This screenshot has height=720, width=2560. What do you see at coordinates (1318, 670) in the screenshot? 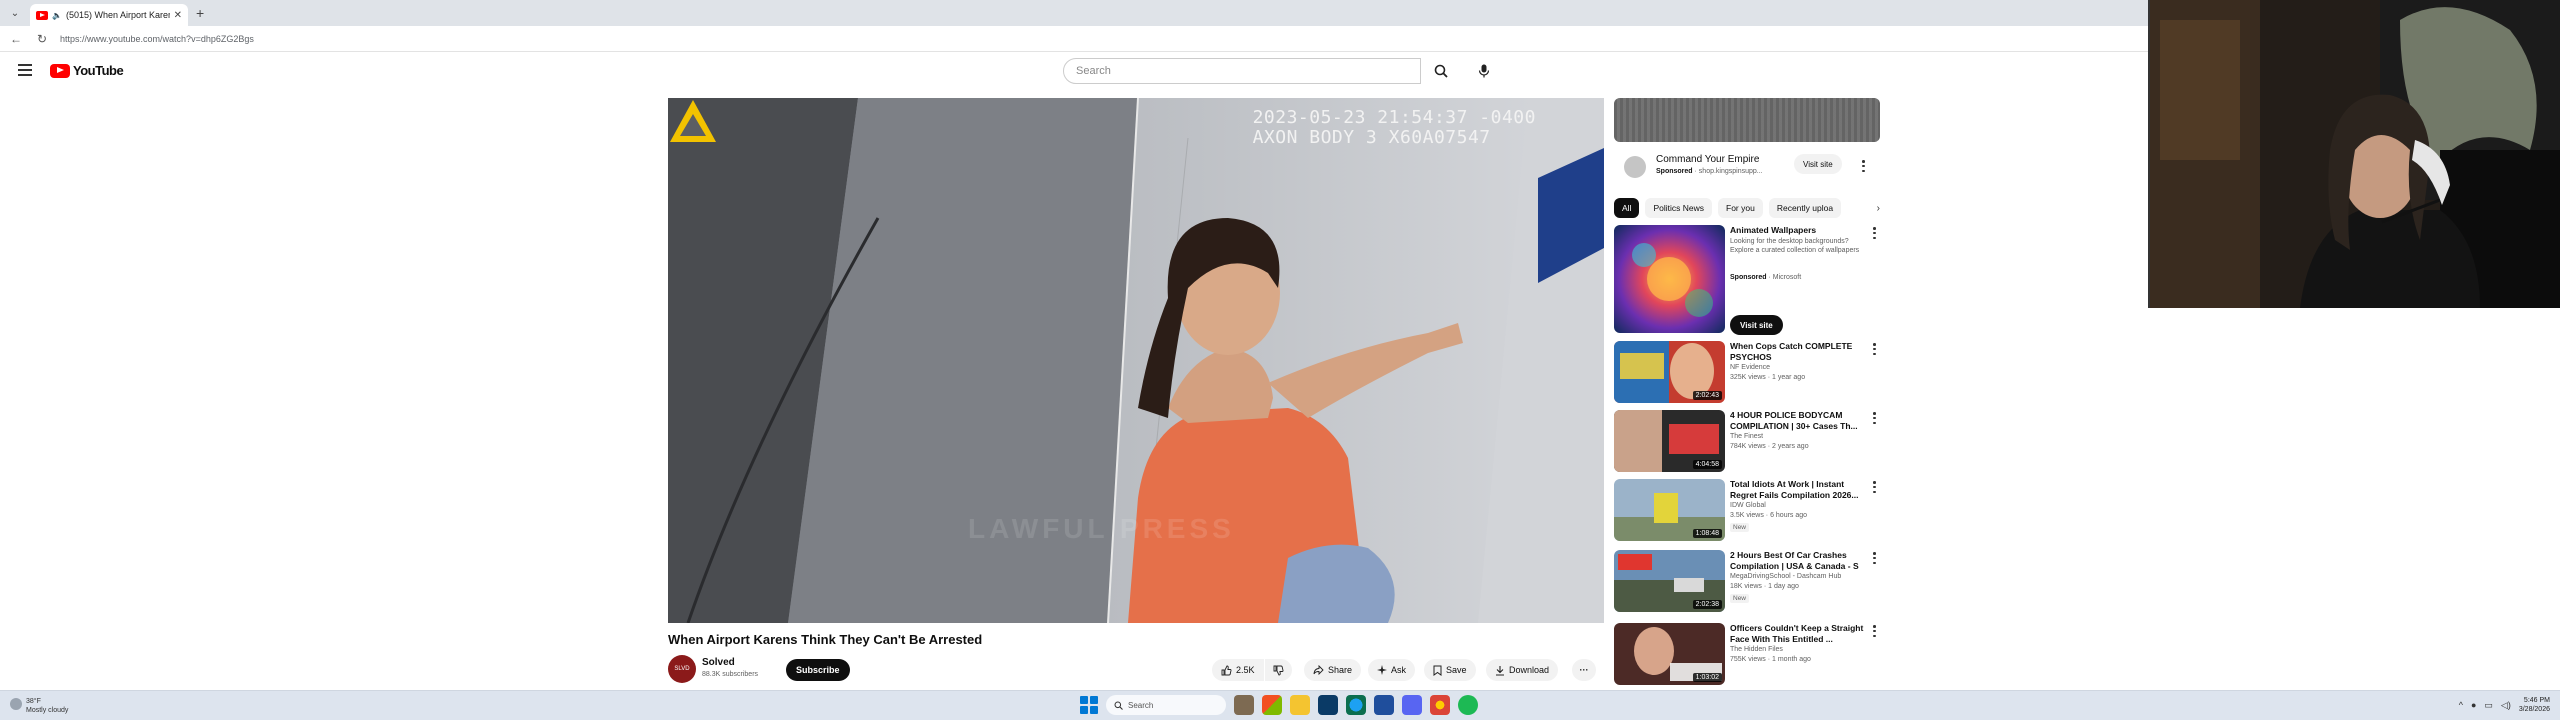
I see `share-icon` at bounding box center [1318, 670].